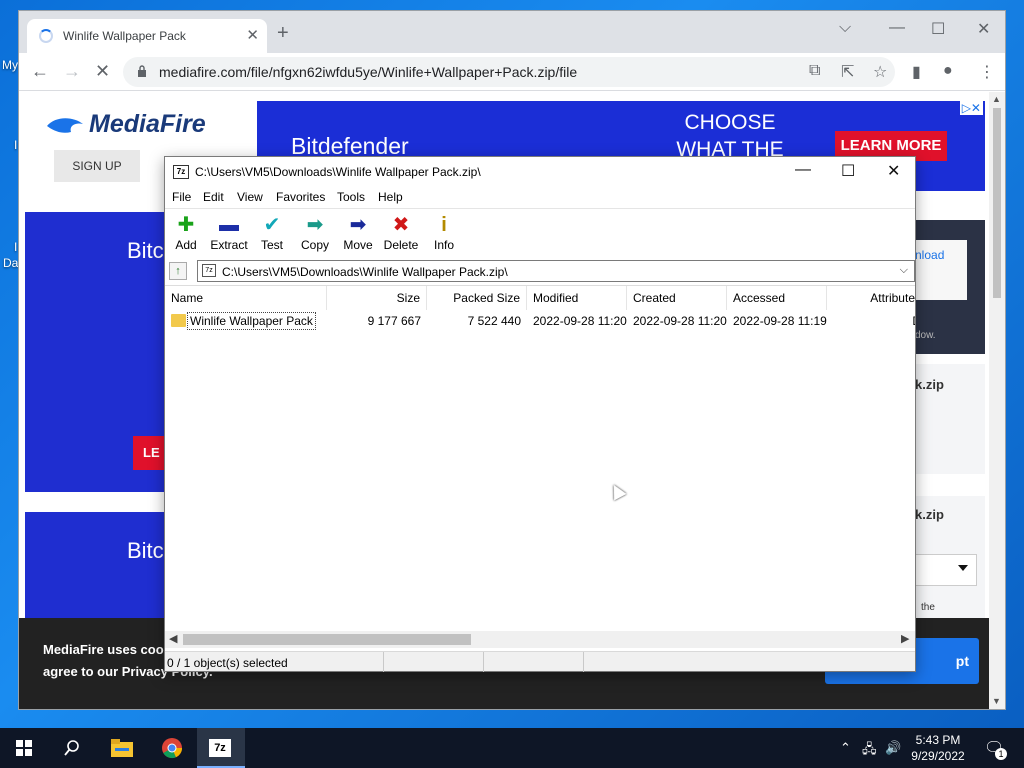  What do you see at coordinates (213, 197) in the screenshot?
I see `menu-edit: Edit` at bounding box center [213, 197].